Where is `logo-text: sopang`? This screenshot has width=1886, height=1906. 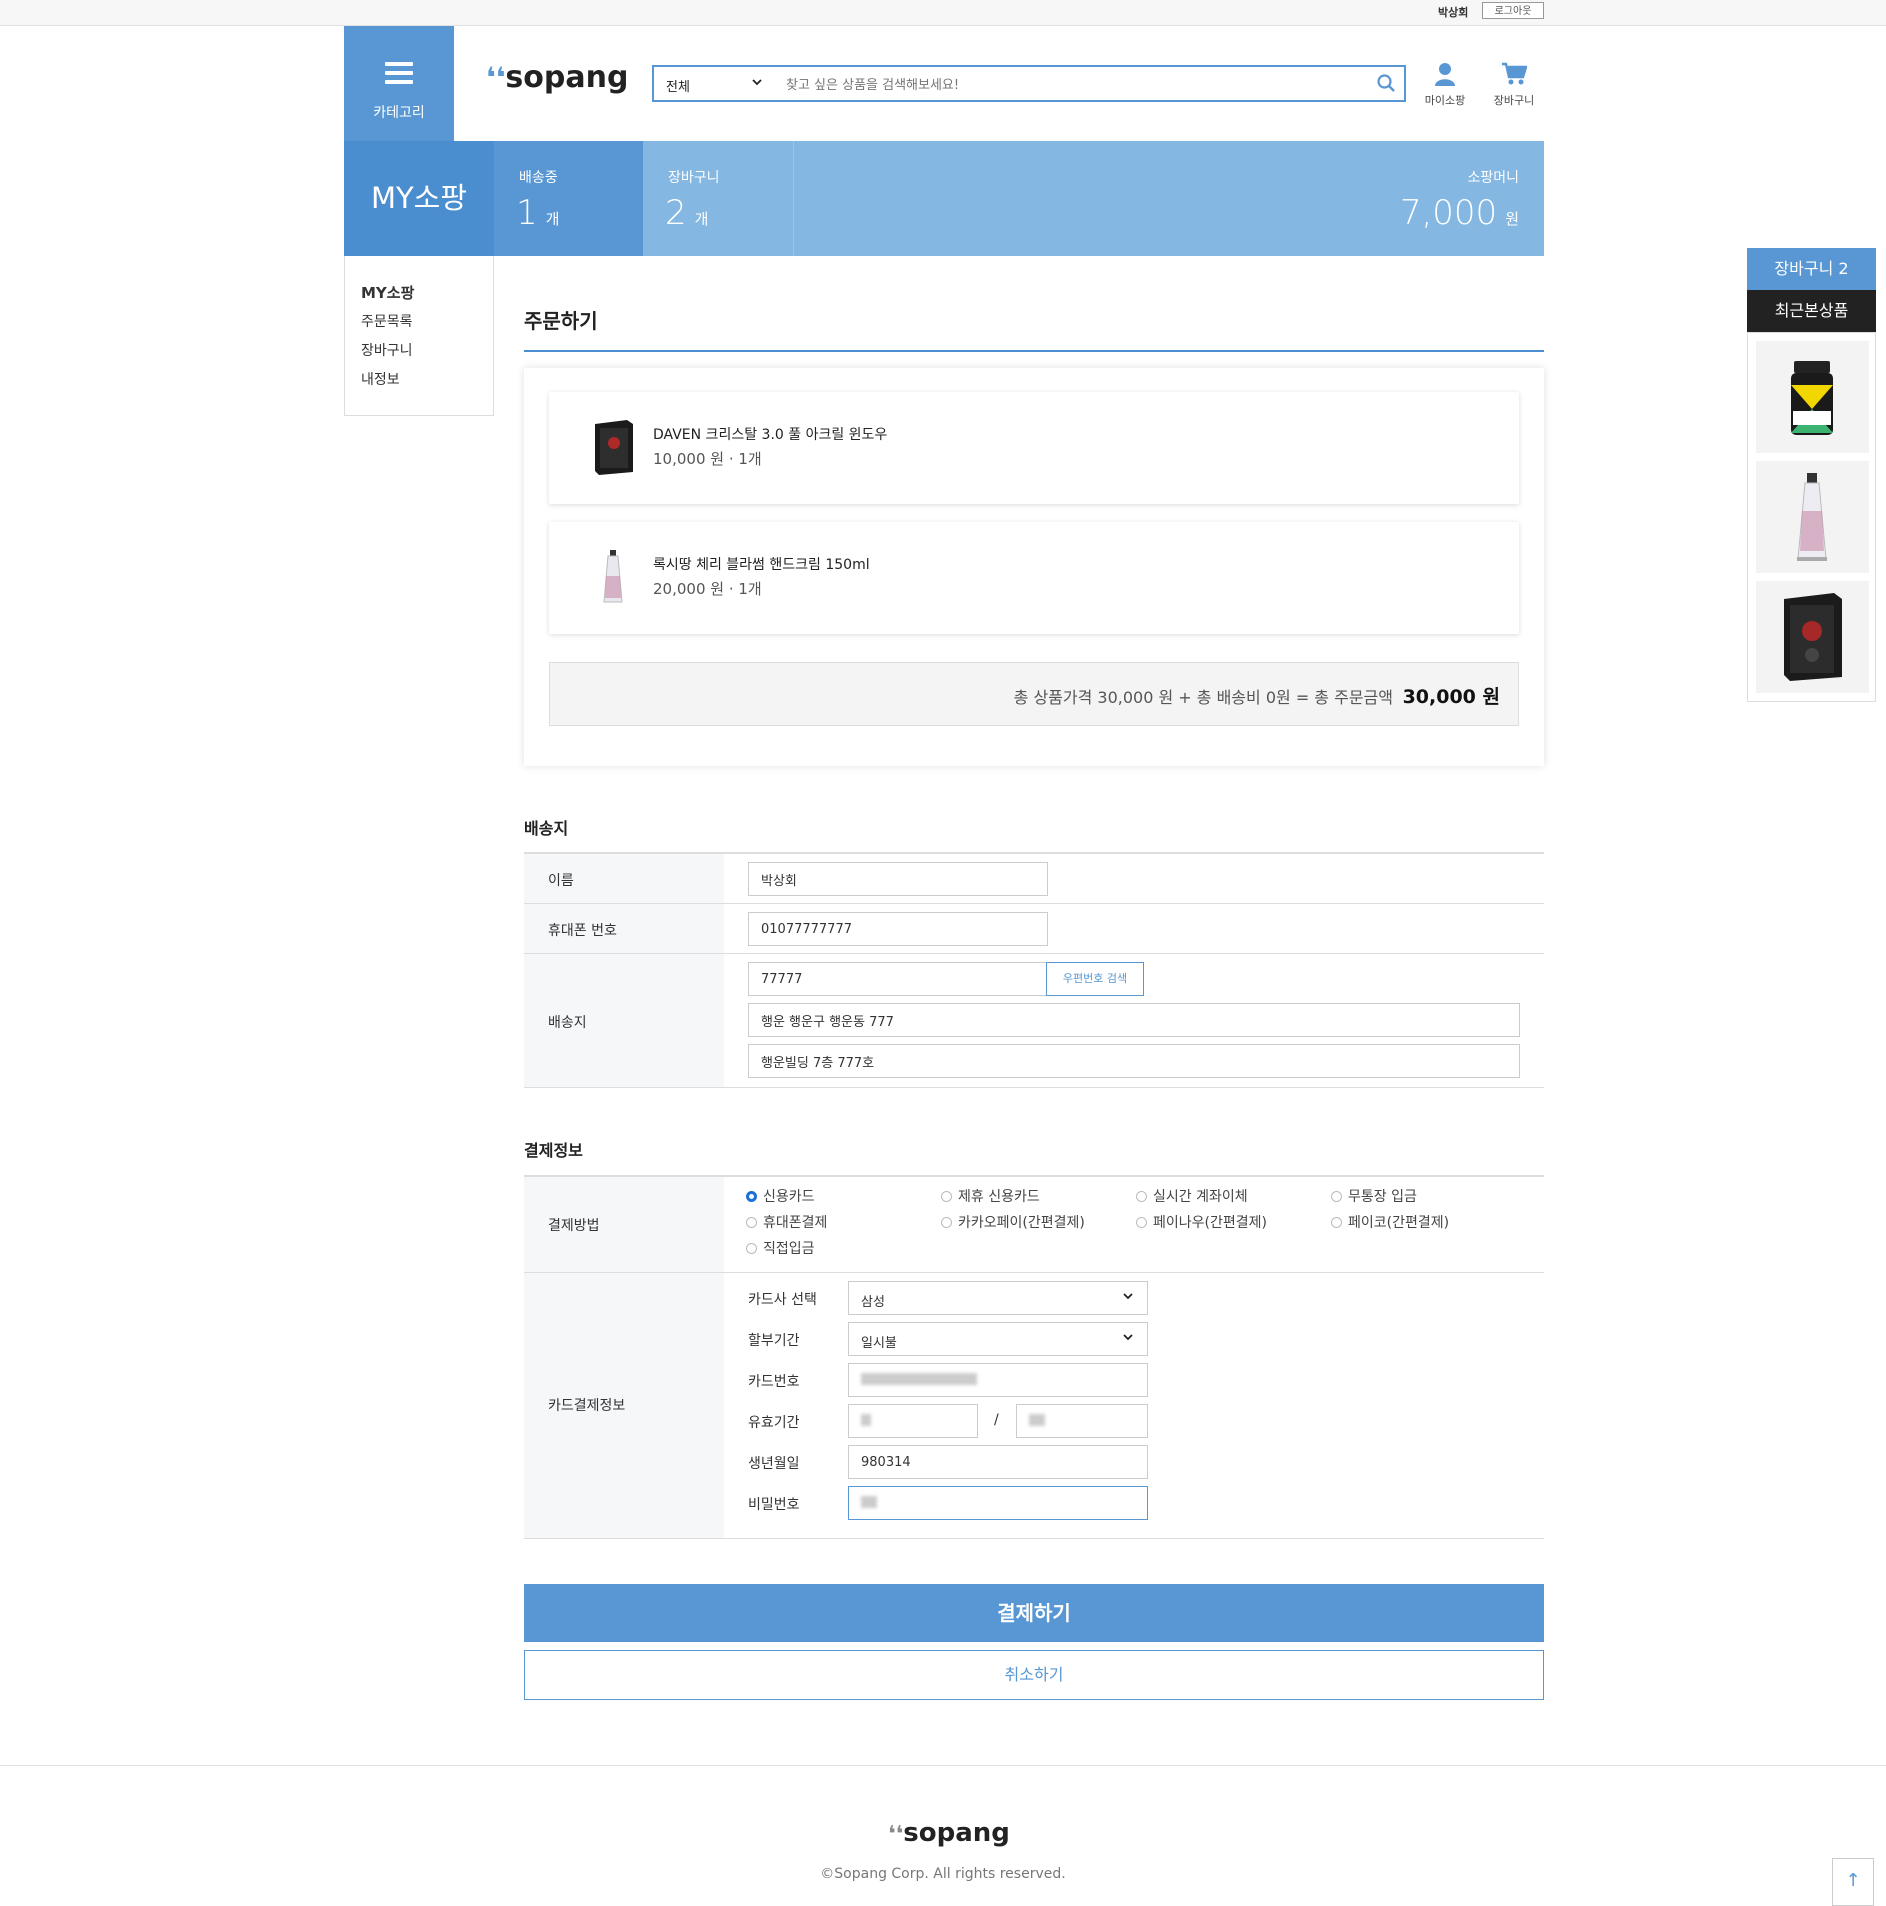
logo-text: sopang is located at coordinates (567, 77).